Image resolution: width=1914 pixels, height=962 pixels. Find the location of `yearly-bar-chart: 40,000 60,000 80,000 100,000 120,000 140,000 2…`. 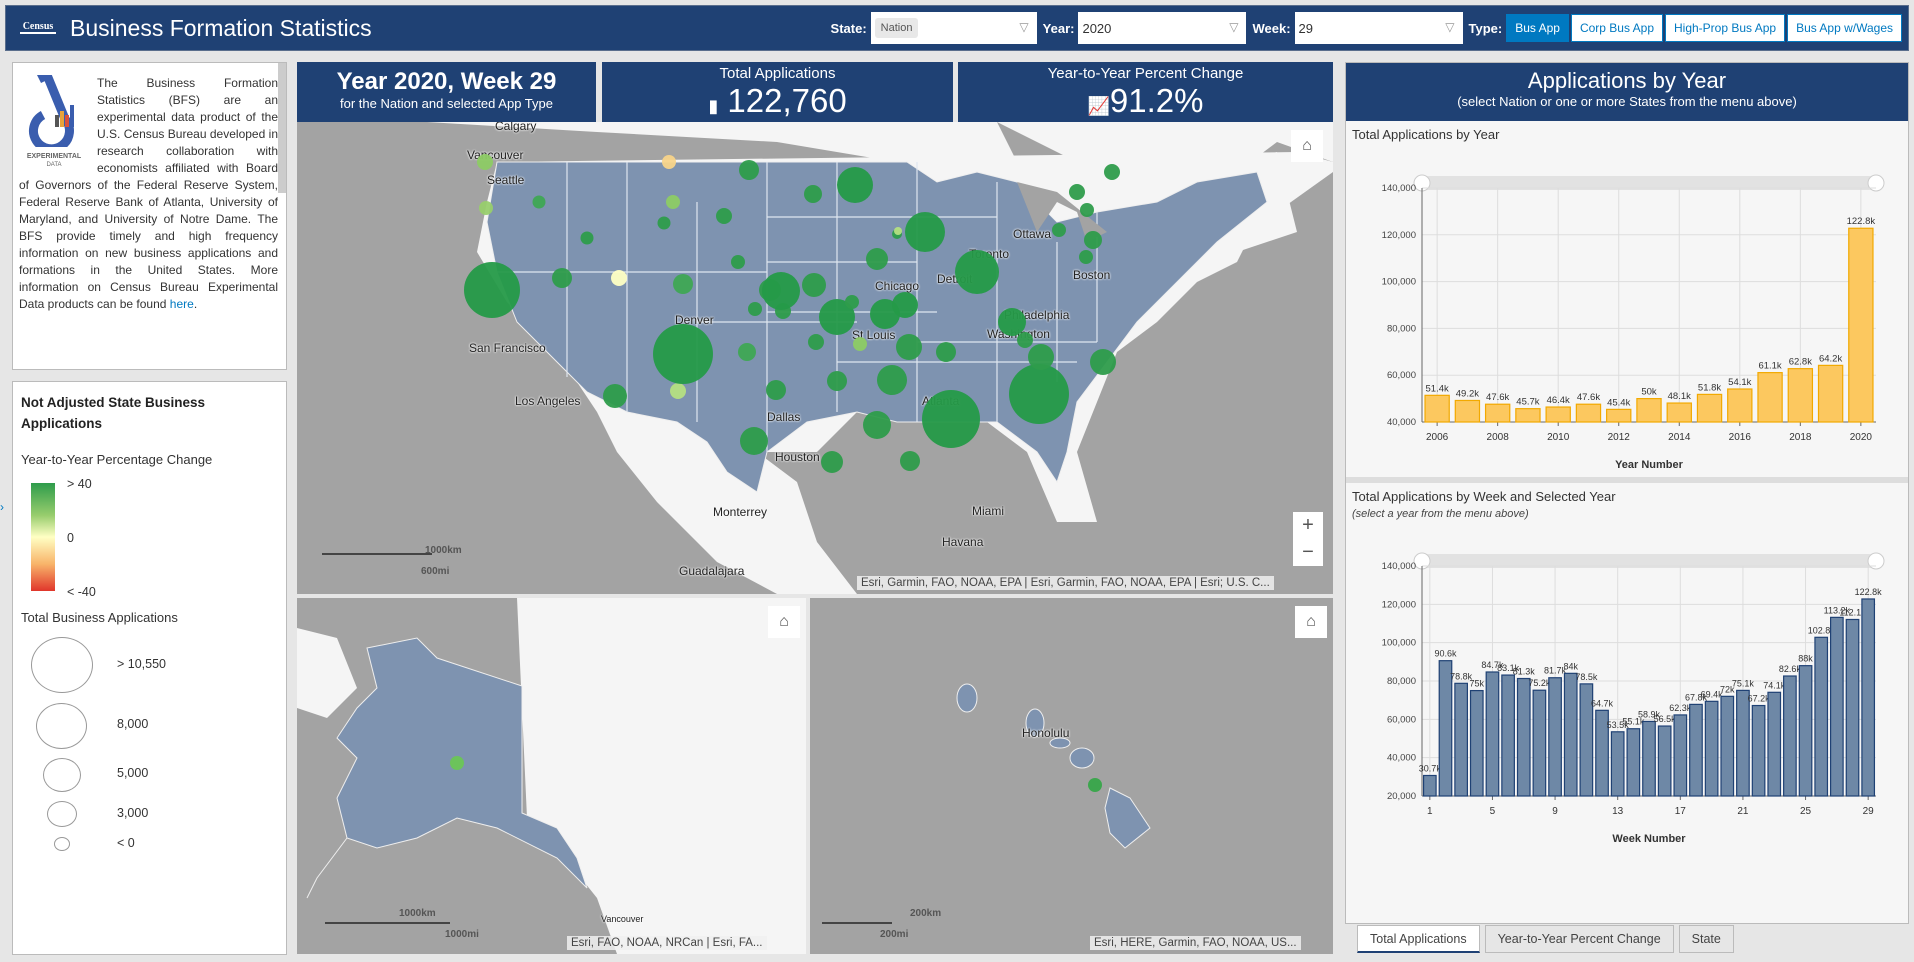

yearly-bar-chart: 40,000 60,000 80,000 100,000 120,000 140,000 2… is located at coordinates (1627, 307).